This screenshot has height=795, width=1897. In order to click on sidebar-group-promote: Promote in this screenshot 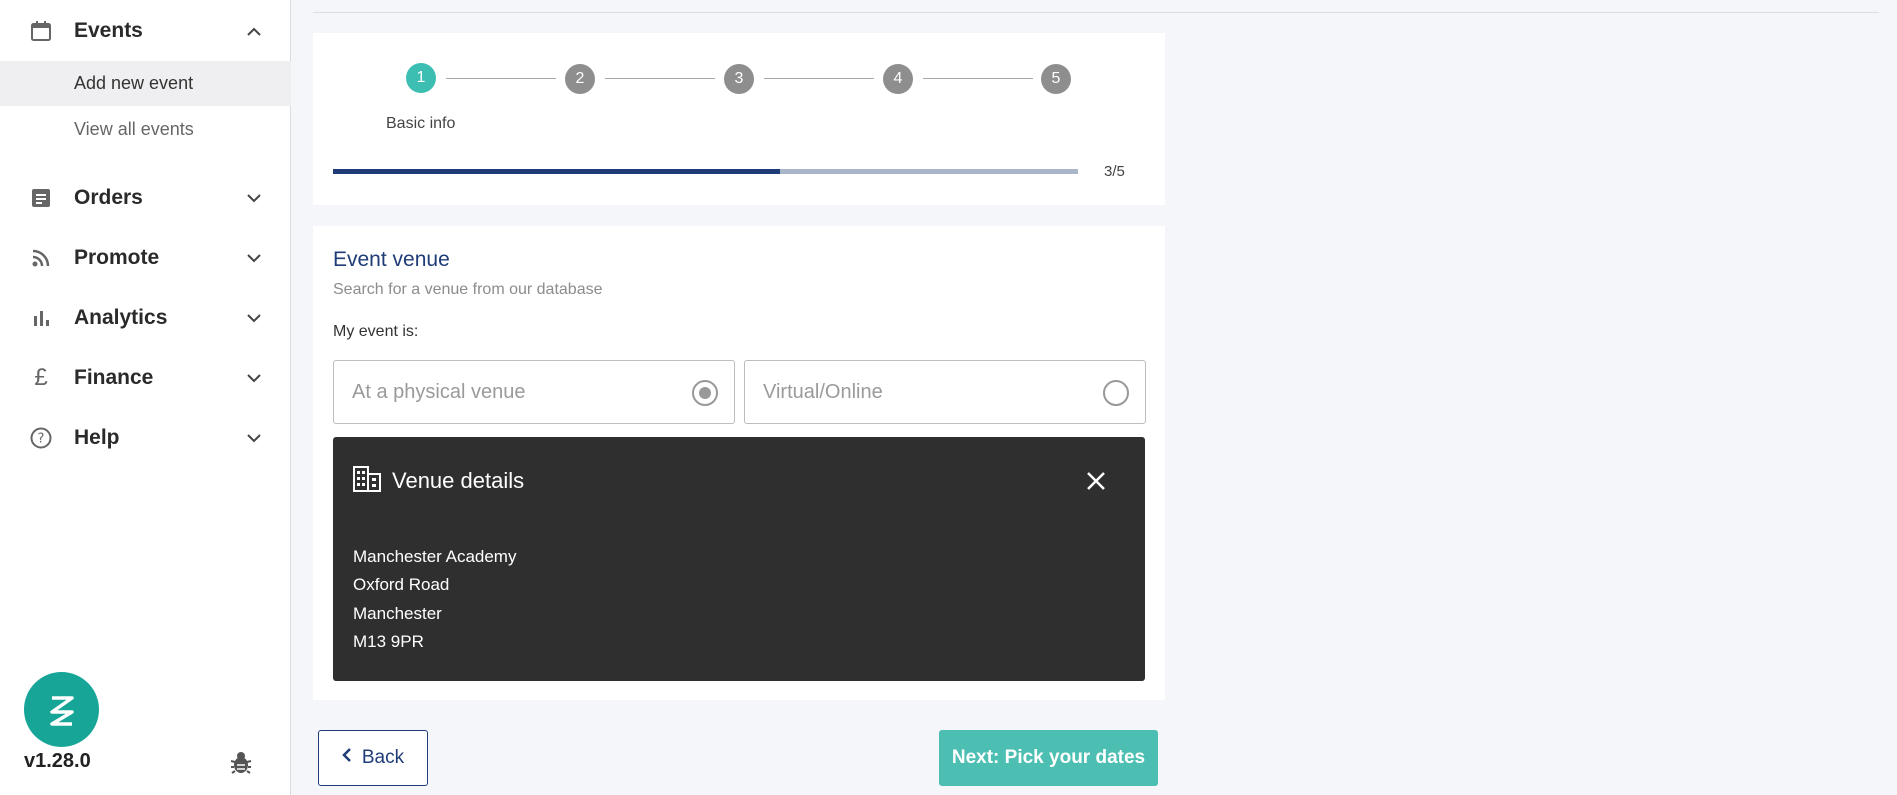, I will do `click(145, 258)`.